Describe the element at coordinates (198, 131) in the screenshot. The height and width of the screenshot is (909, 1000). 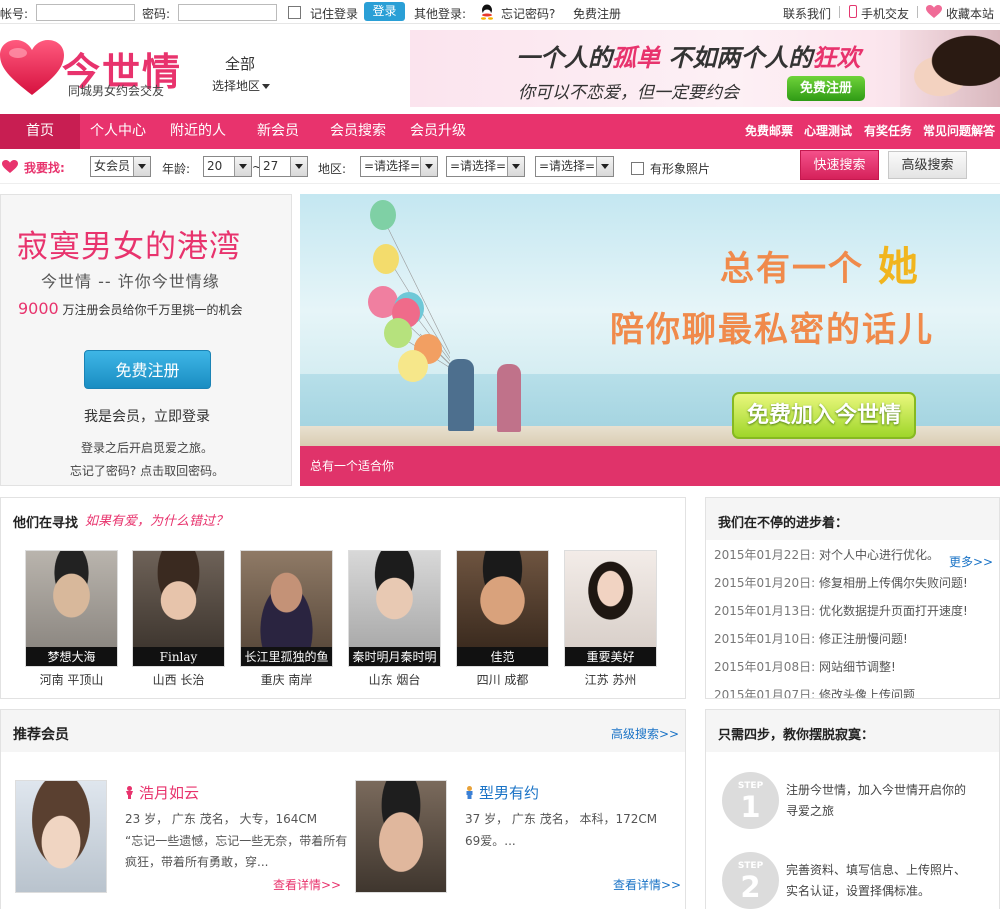
I see `nav-item-nearby: 附近的人` at that location.